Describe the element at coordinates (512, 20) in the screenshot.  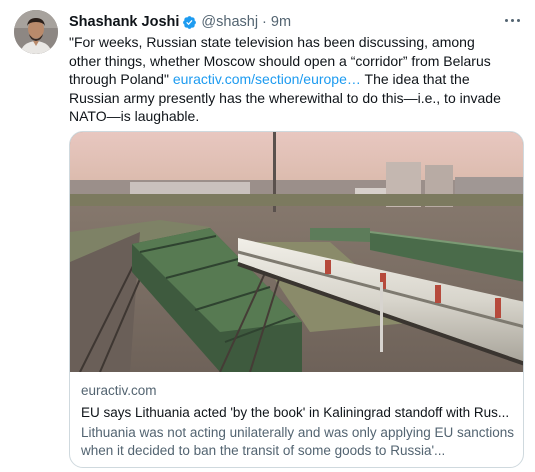
I see `more-options-icon` at that location.